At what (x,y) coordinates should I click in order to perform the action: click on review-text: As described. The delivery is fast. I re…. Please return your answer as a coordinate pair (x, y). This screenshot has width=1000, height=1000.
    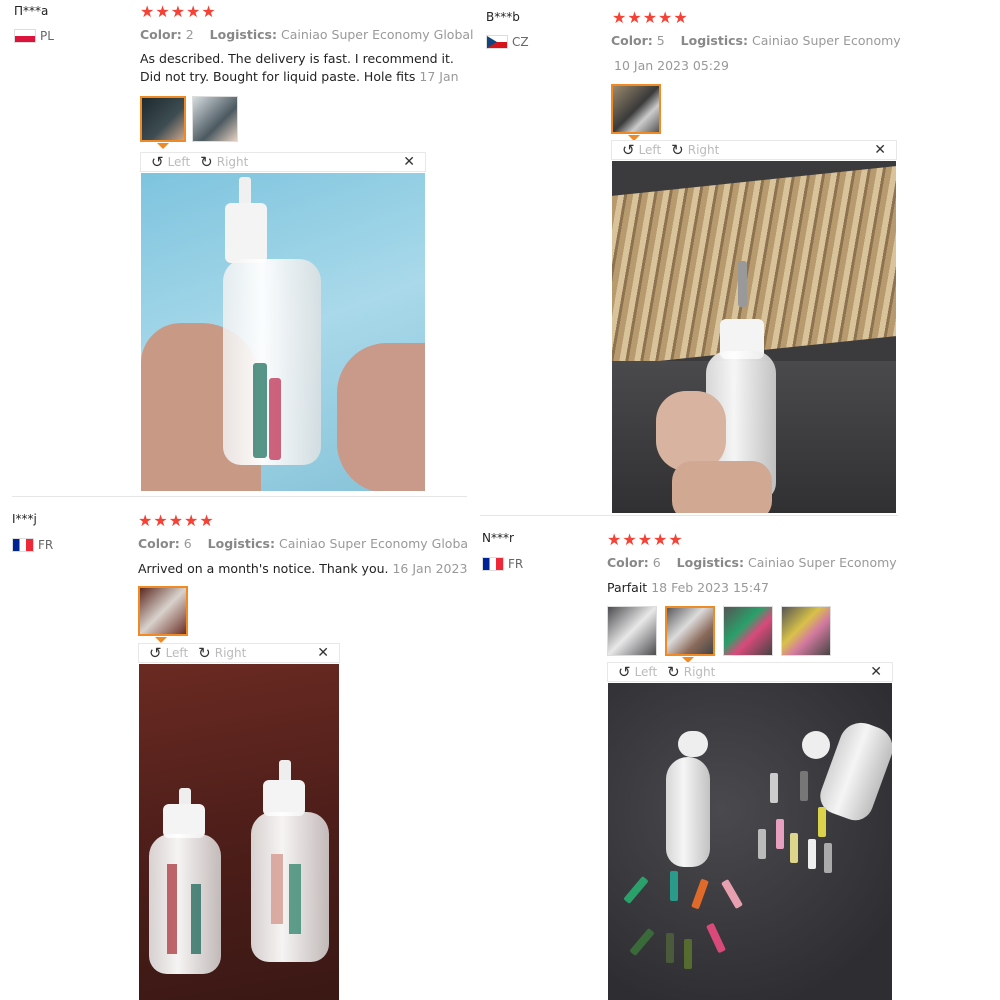
    Looking at the image, I should click on (308, 69).